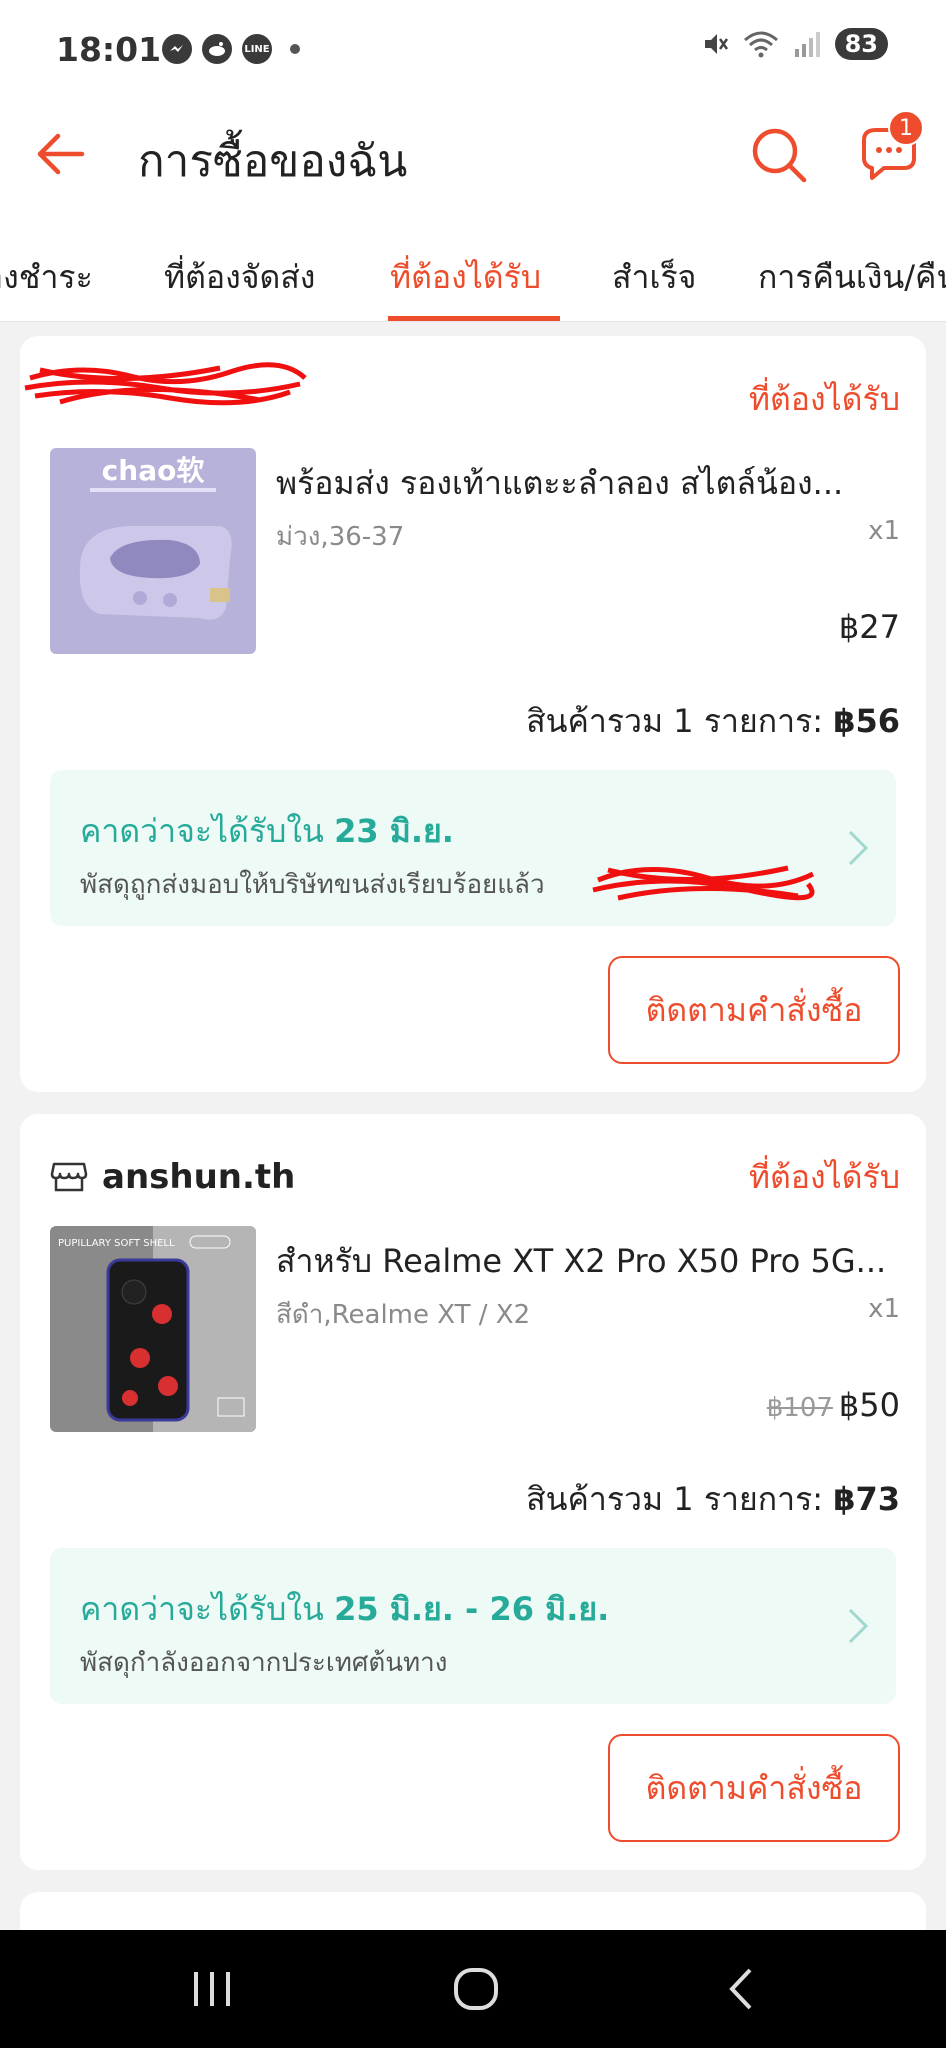  I want to click on messenger-icon, so click(177, 49).